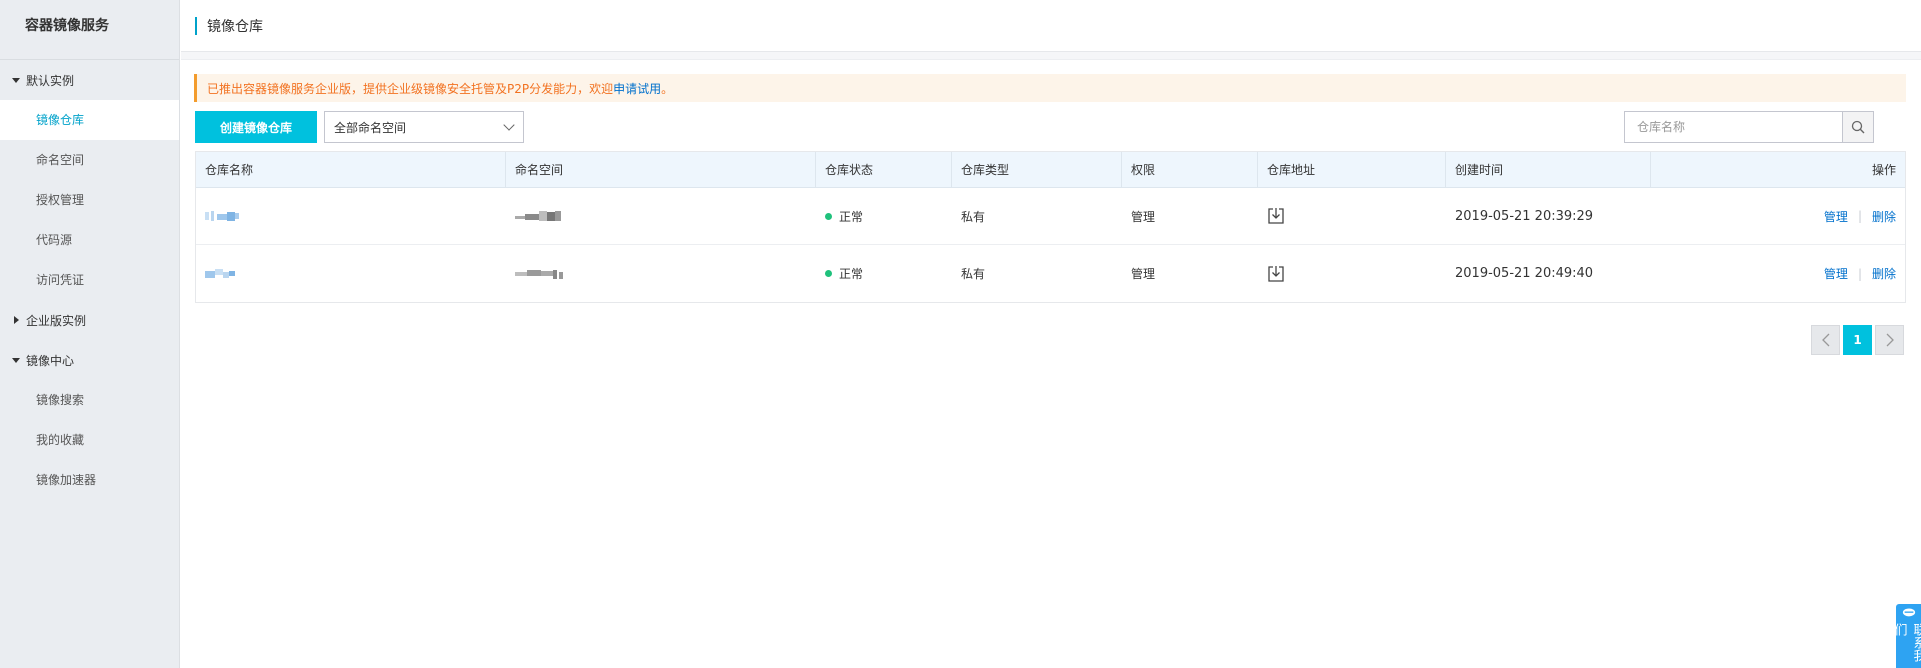 The image size is (1921, 668). What do you see at coordinates (884, 169) in the screenshot?
I see `column-header: 仓库状态` at bounding box center [884, 169].